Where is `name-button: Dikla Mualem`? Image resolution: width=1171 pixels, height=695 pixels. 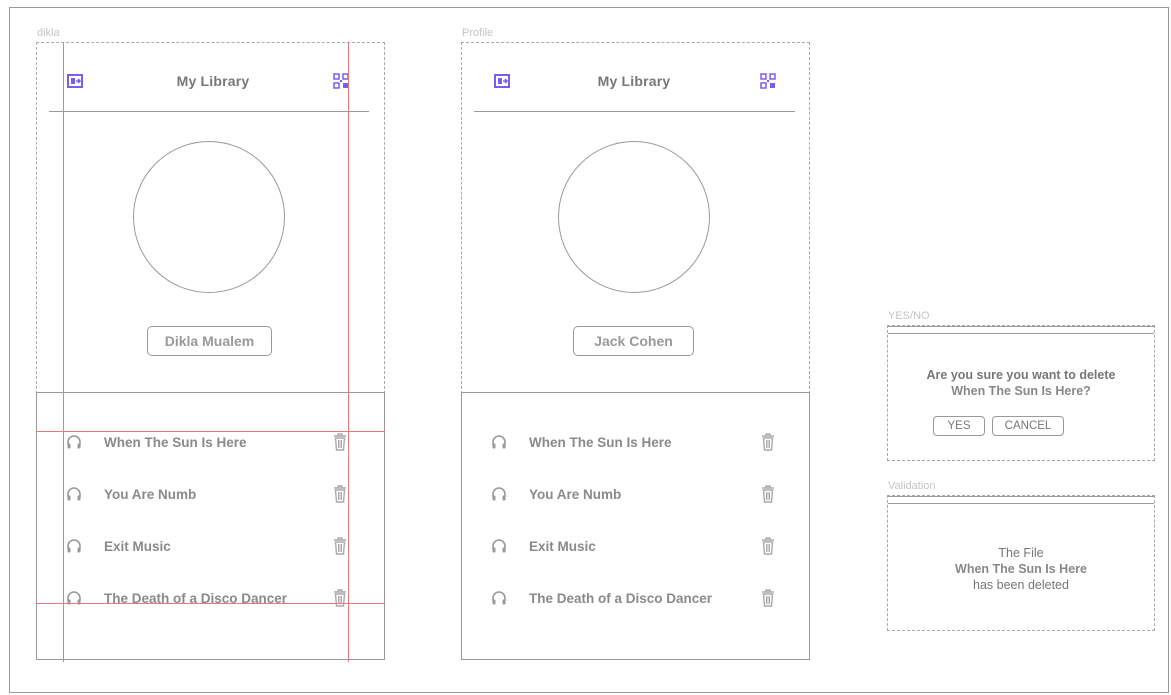
name-button: Dikla Mualem is located at coordinates (209, 341).